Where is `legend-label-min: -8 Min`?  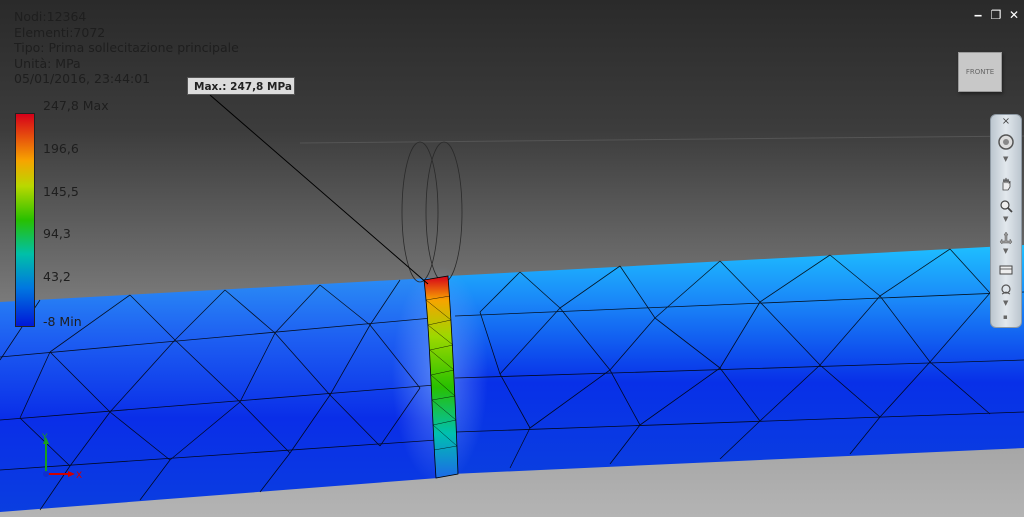 legend-label-min: -8 Min is located at coordinates (62, 321).